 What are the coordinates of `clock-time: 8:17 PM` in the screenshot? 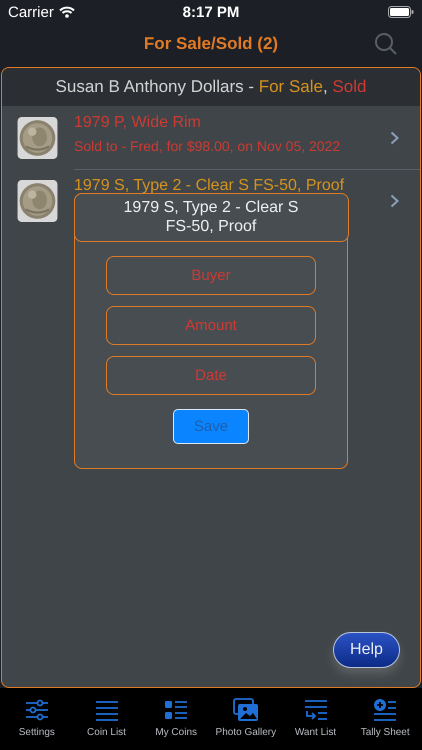 It's located at (211, 12).